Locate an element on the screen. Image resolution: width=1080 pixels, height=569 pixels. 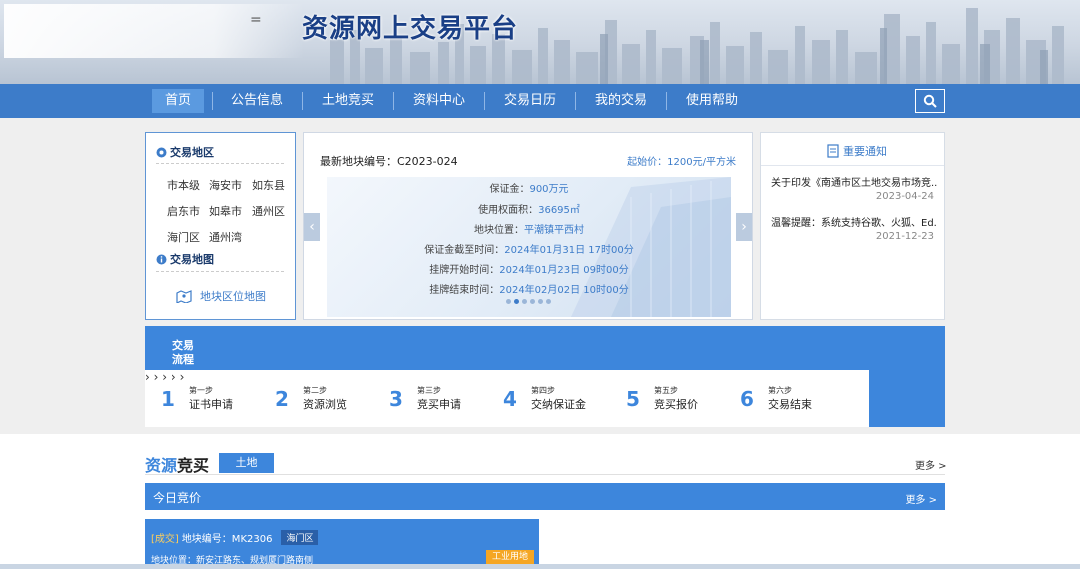
search-icon is located at coordinates (930, 101).